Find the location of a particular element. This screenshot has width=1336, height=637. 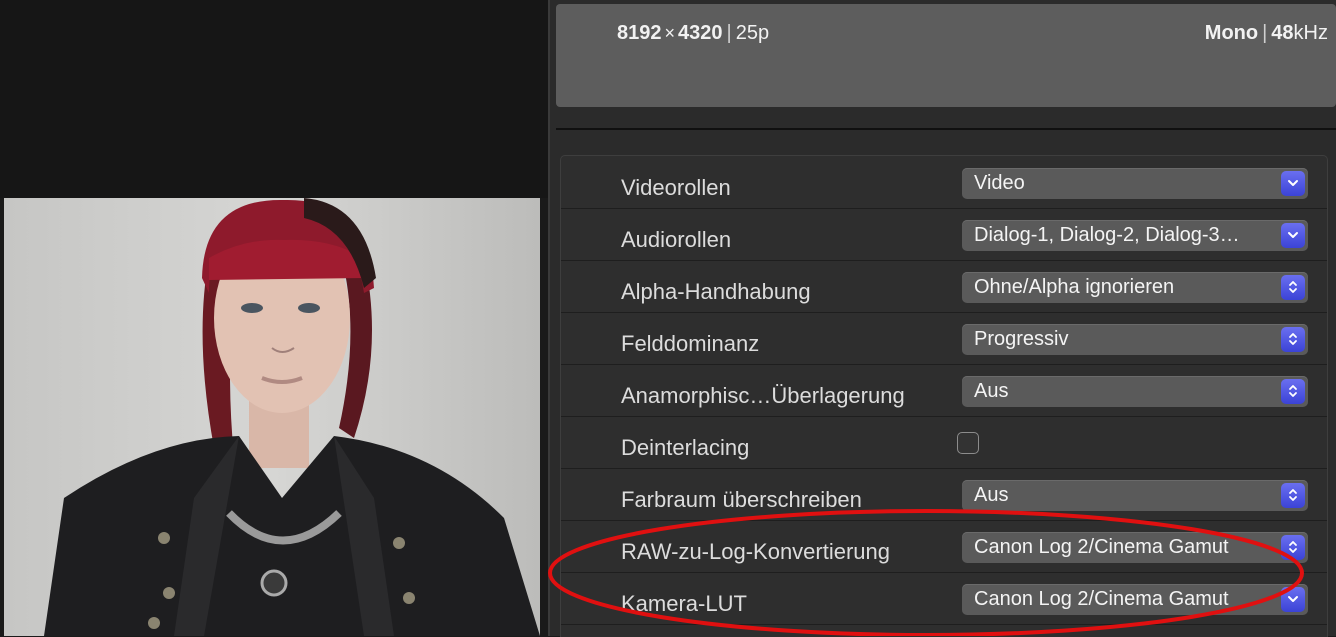

property-label: Audiorollen is located at coordinates (676, 239).